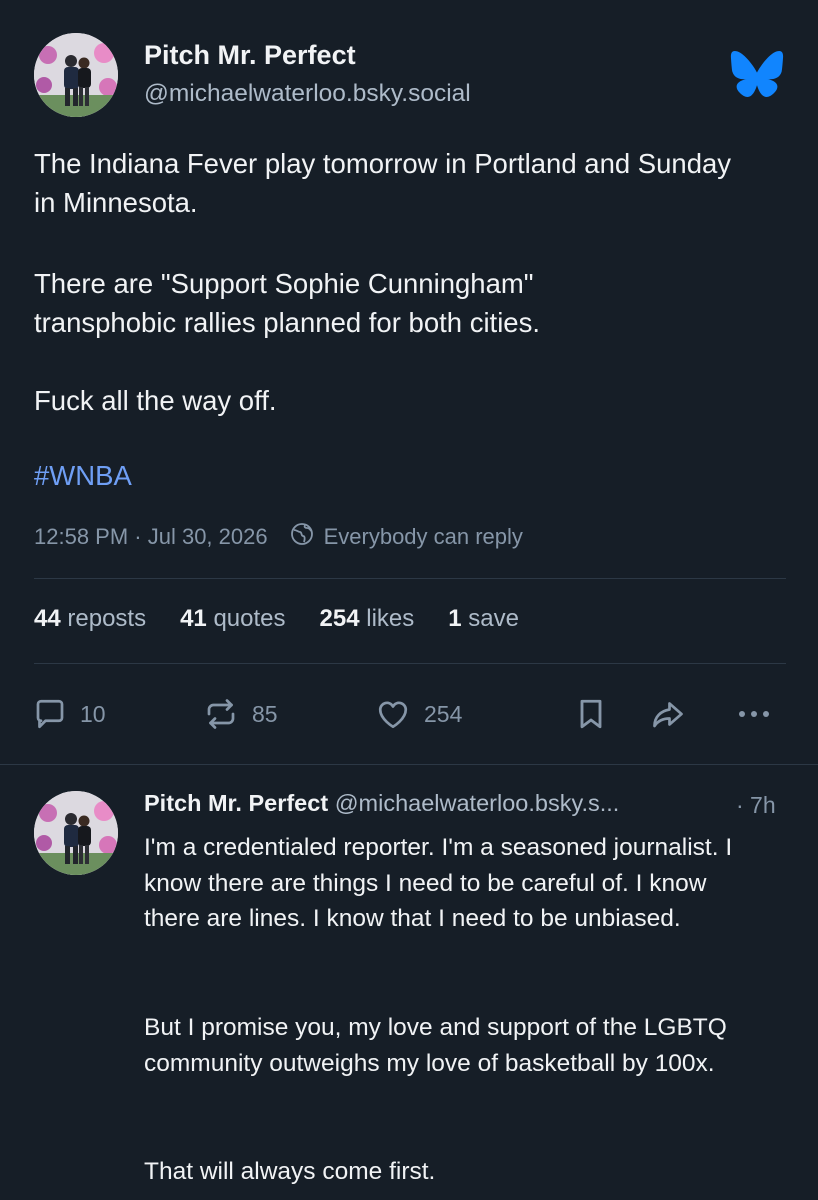 The image size is (818, 1200). Describe the element at coordinates (193, 618) in the screenshot. I see `quotes-count: 41` at that location.